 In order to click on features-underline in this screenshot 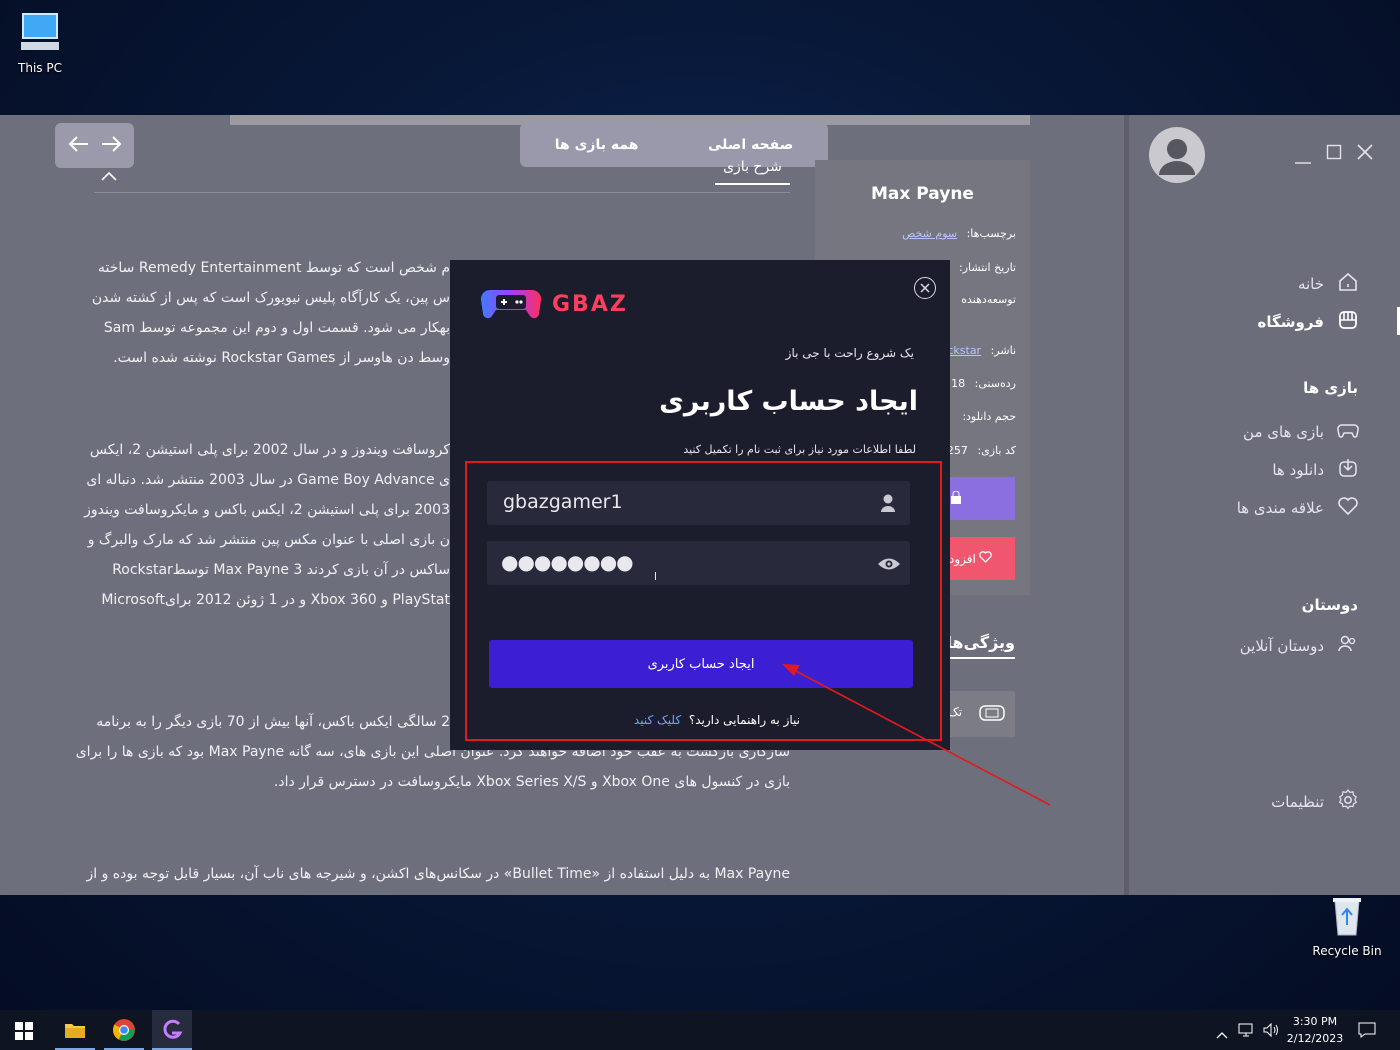, I will do `click(981, 658)`.